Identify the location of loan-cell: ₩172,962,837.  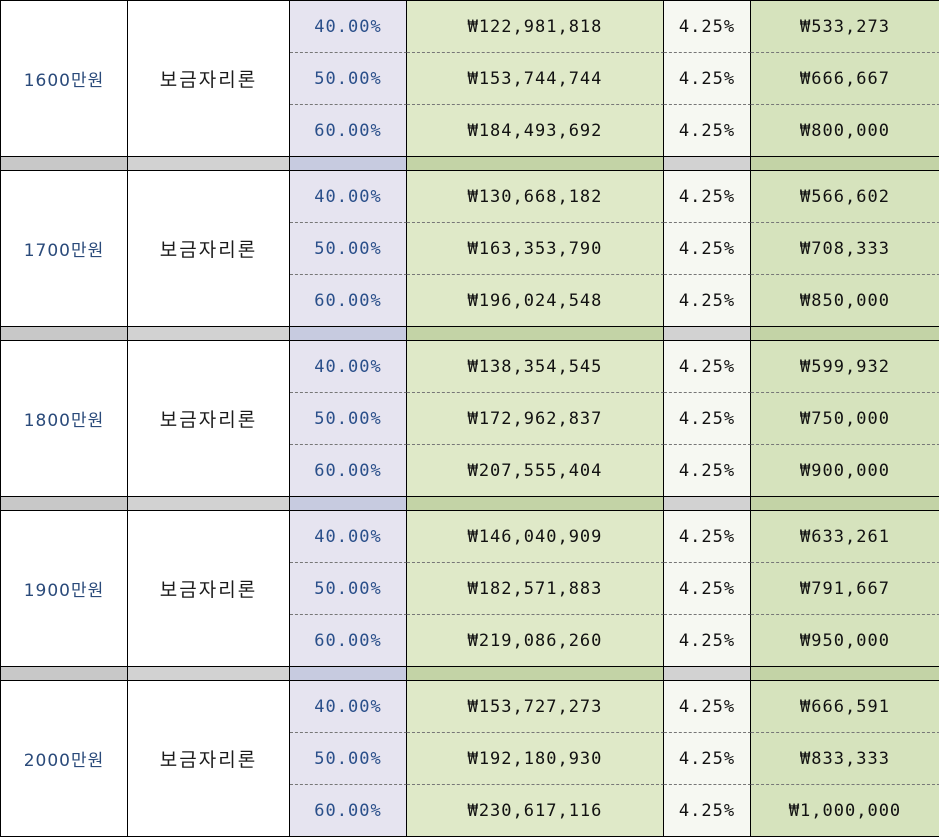
(535, 419).